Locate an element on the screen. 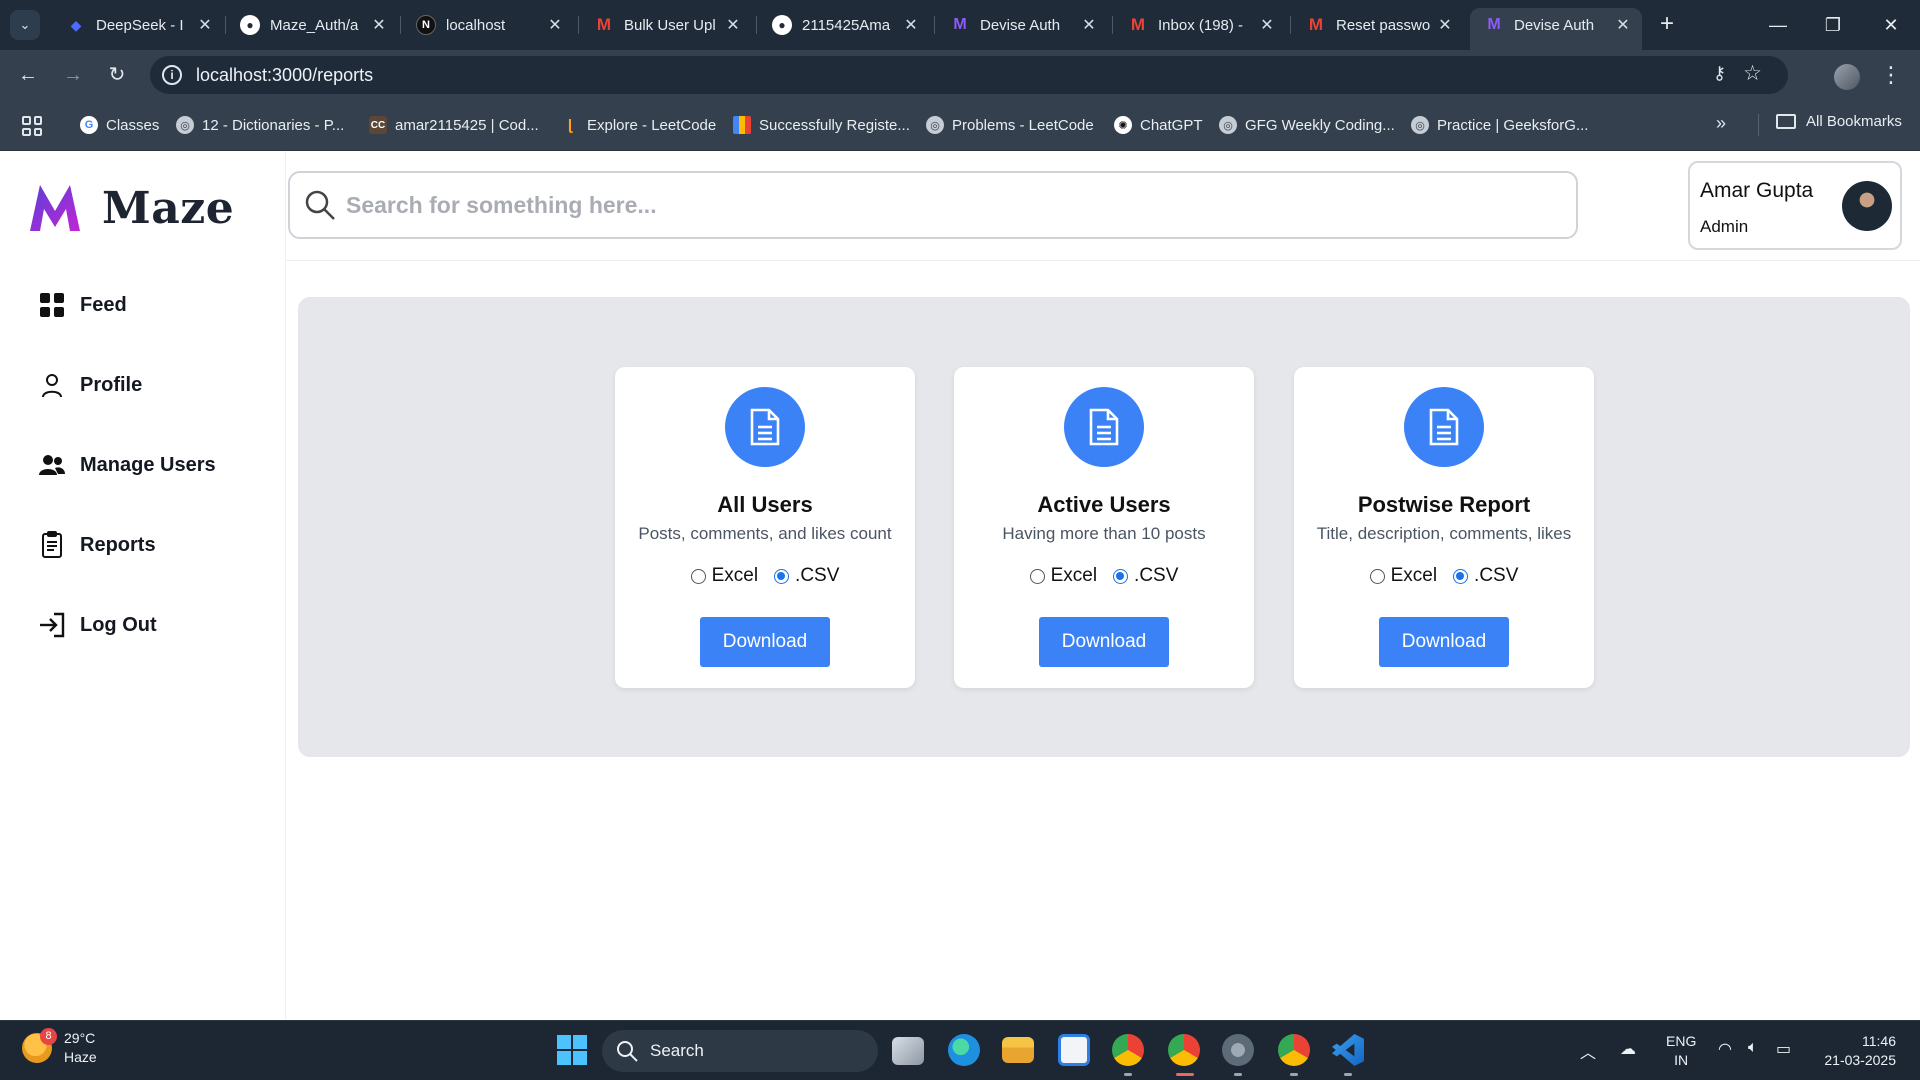 The height and width of the screenshot is (1080, 1920). sidebar-item-reports: Reports is located at coordinates (97, 545).